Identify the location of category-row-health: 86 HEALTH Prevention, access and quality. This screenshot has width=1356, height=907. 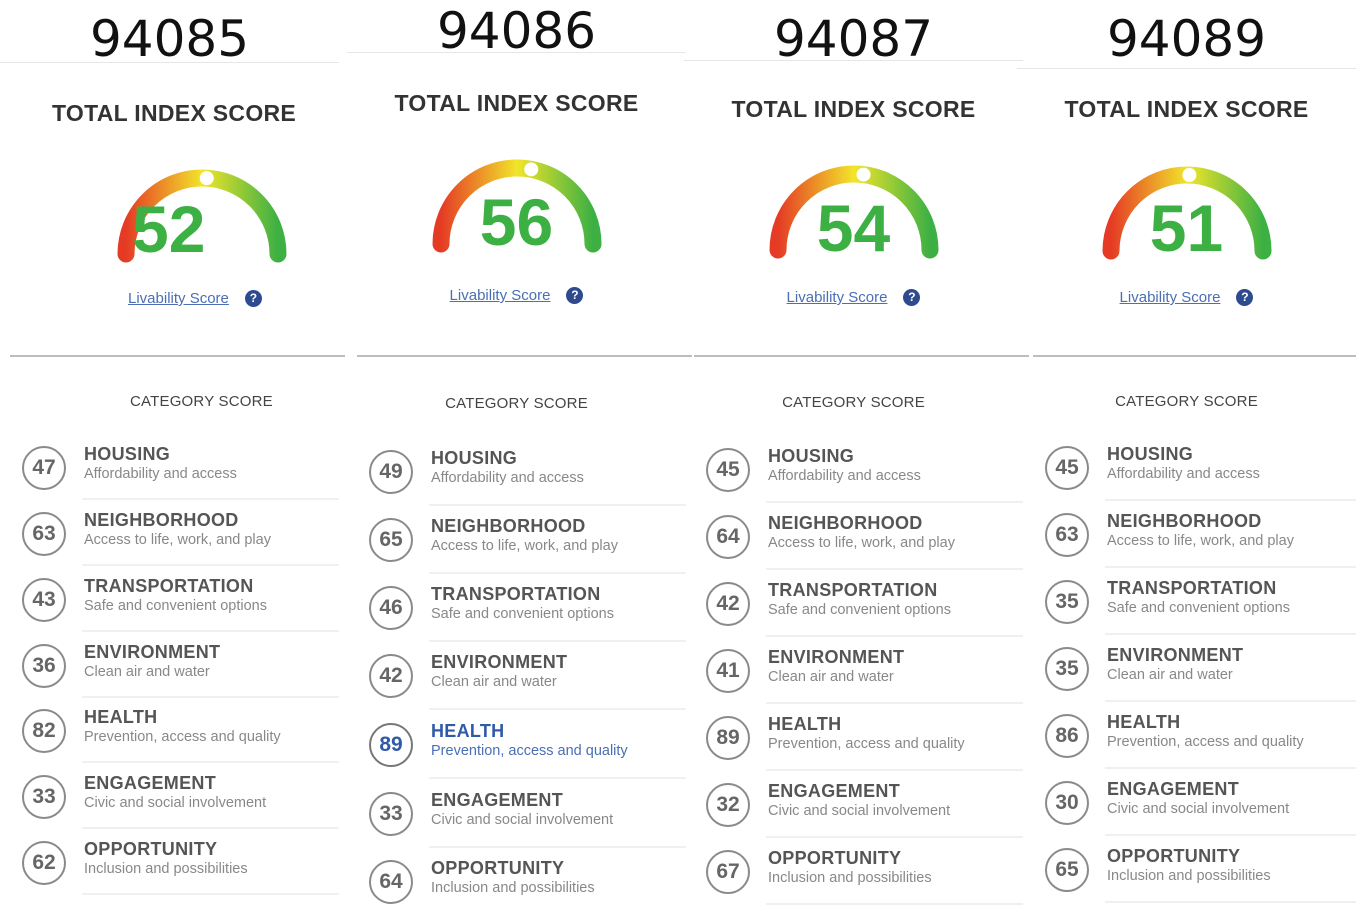
(1194, 735).